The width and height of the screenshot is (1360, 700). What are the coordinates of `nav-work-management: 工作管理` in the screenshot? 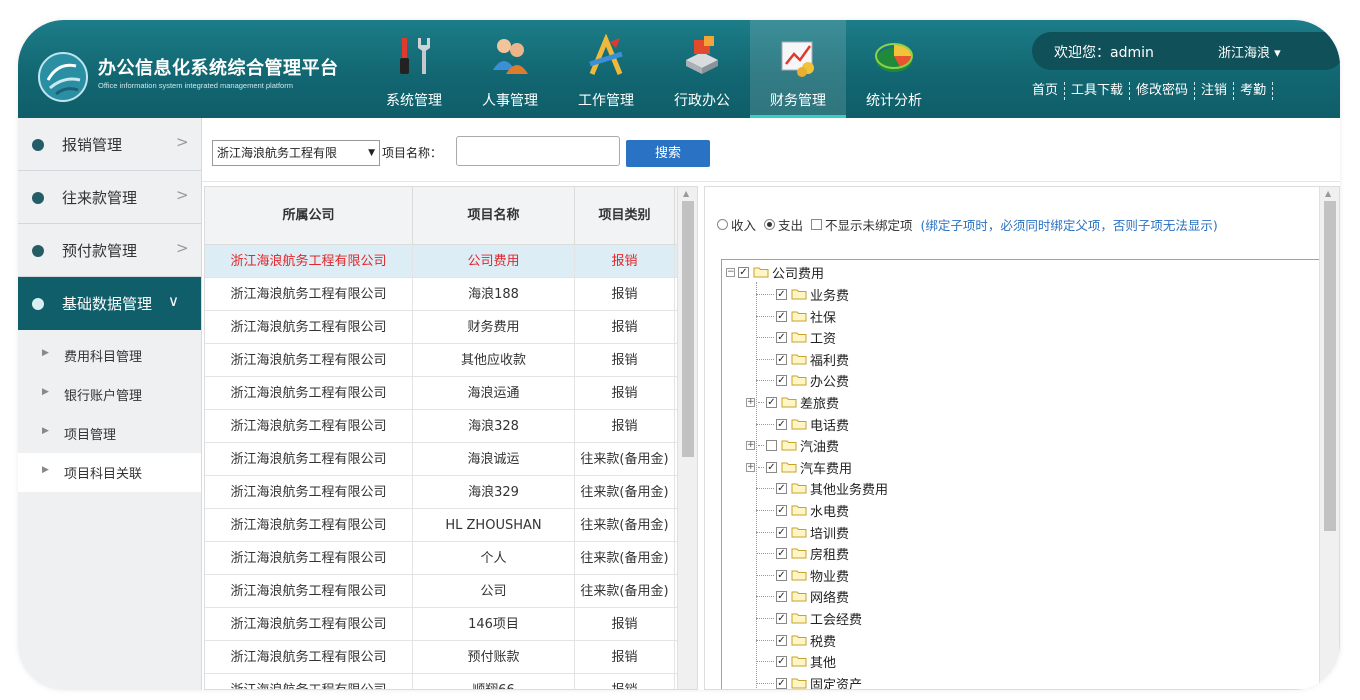 It's located at (606, 69).